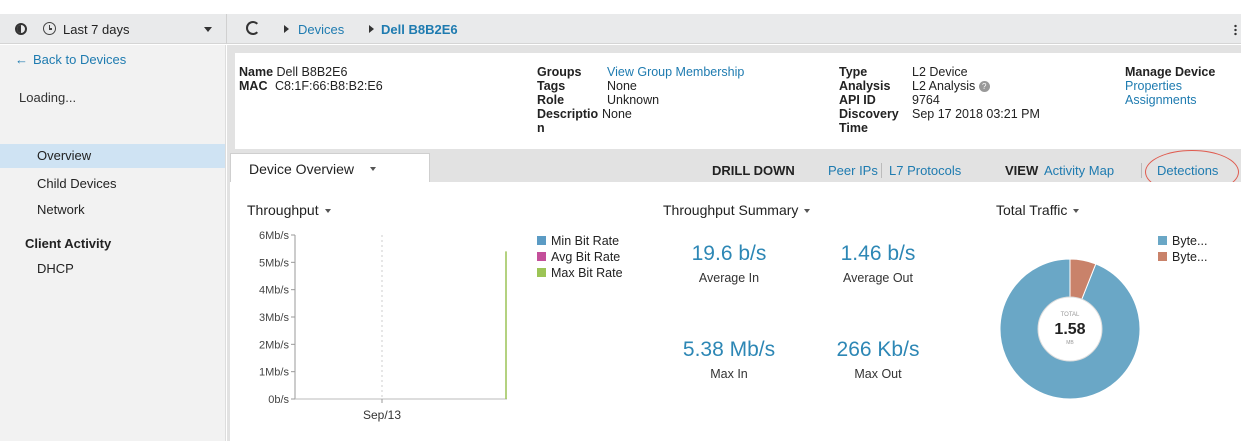 The height and width of the screenshot is (441, 1241). Describe the element at coordinates (1079, 170) in the screenshot. I see `activity-map-link: Activity Map` at that location.